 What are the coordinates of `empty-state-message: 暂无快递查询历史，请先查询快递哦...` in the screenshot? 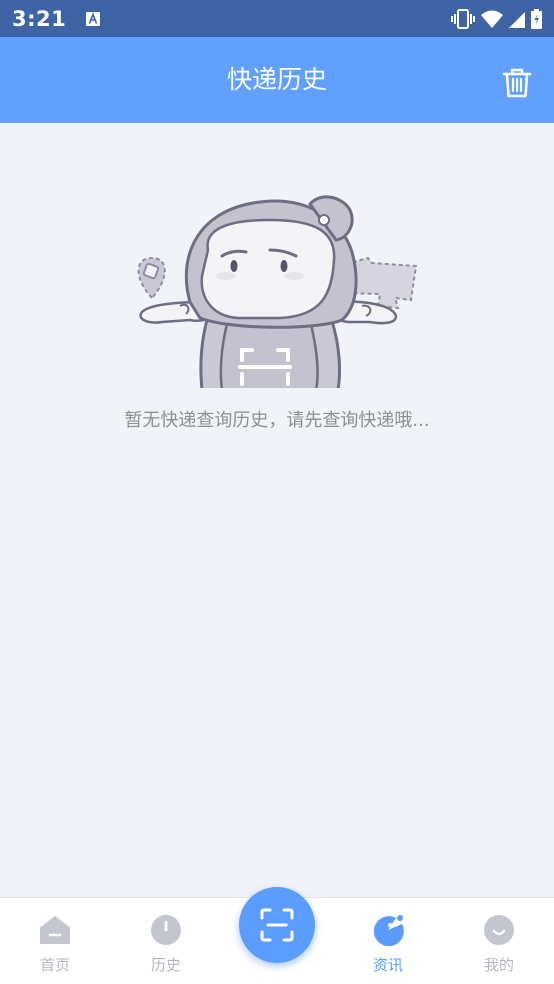 It's located at (277, 420).